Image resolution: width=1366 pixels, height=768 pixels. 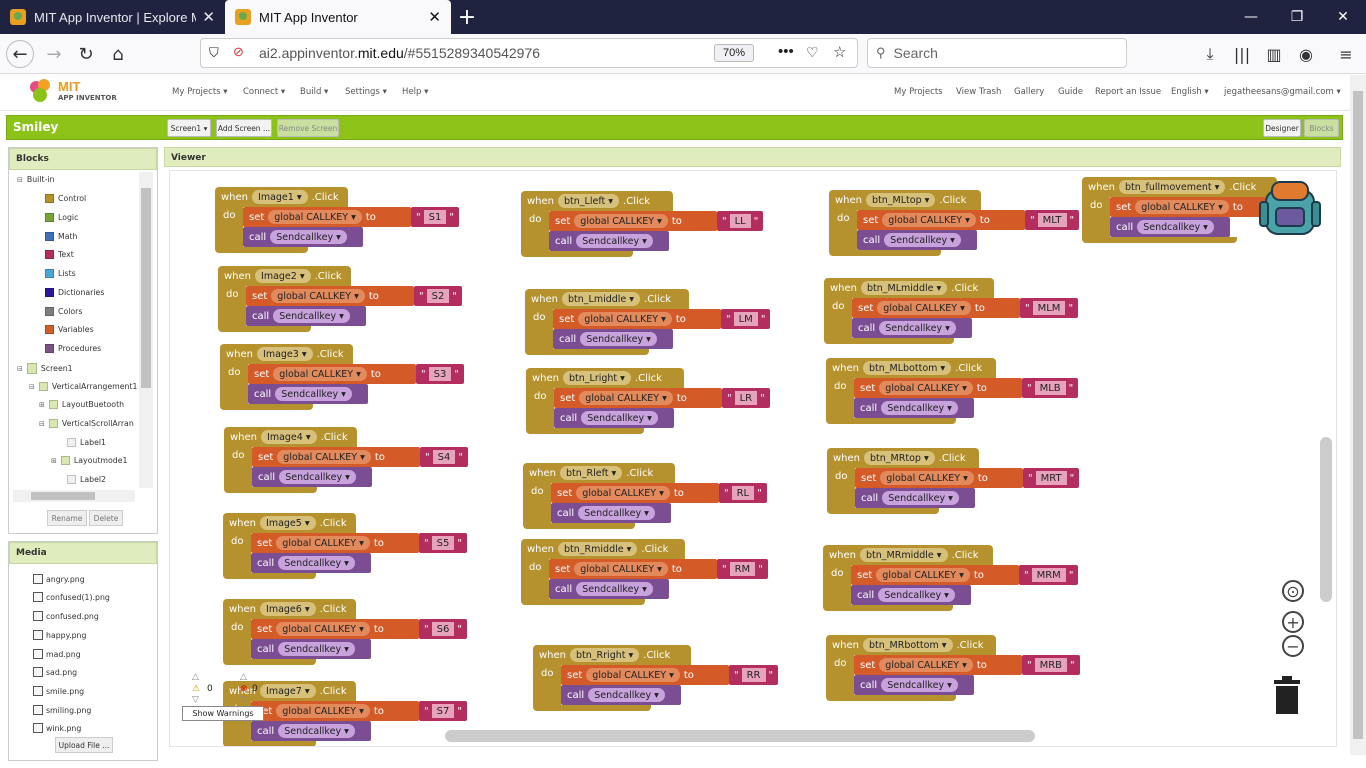 I want to click on text-block: " S4 ", so click(x=444, y=457).